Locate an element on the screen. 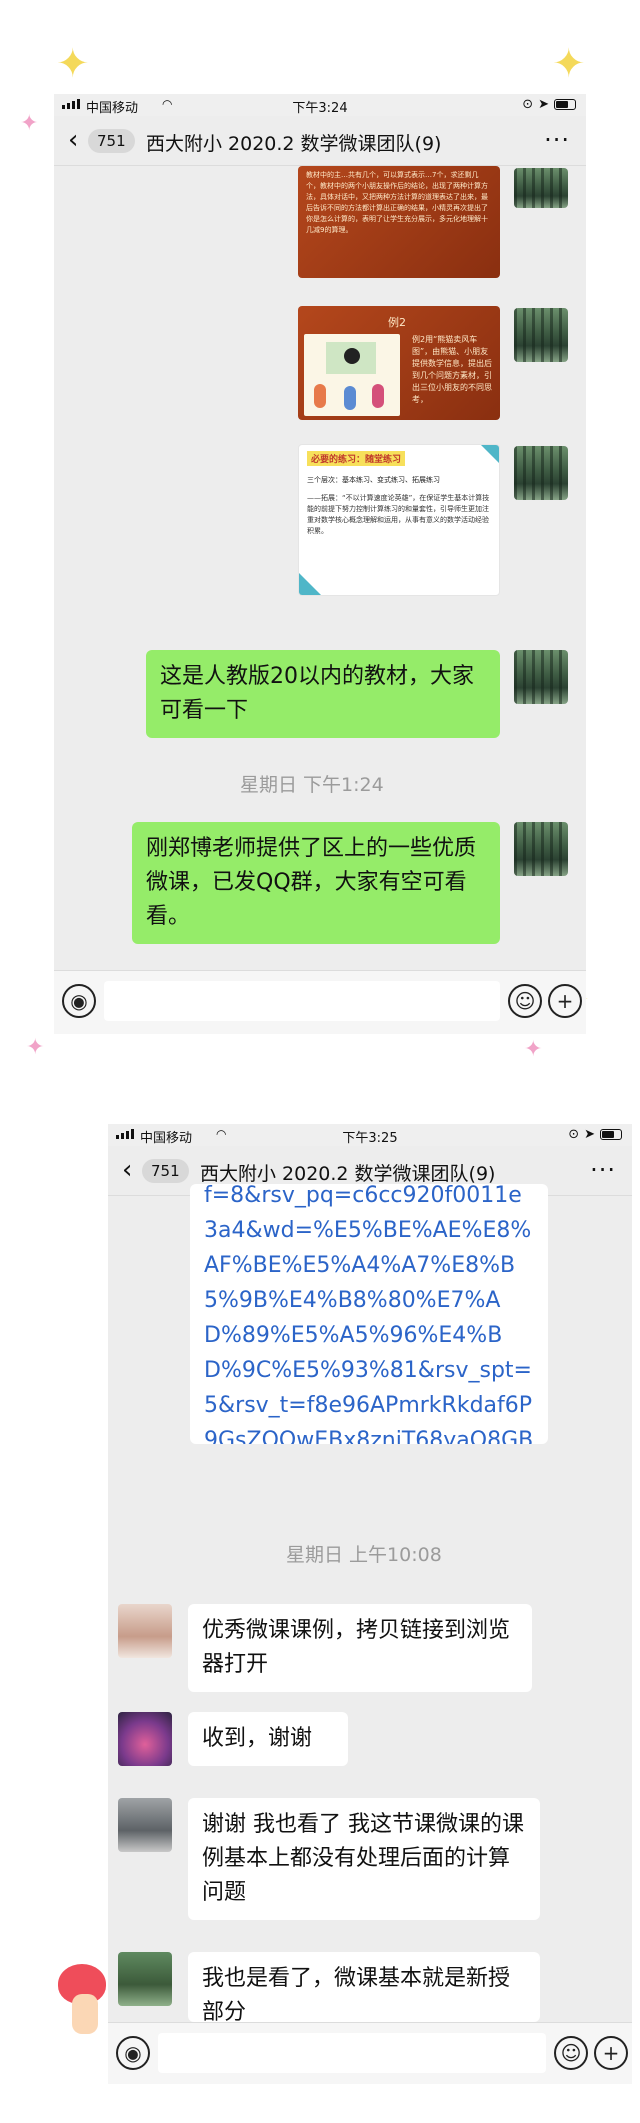  slide-heading: 必要的练习：随堂练习 is located at coordinates (356, 458).